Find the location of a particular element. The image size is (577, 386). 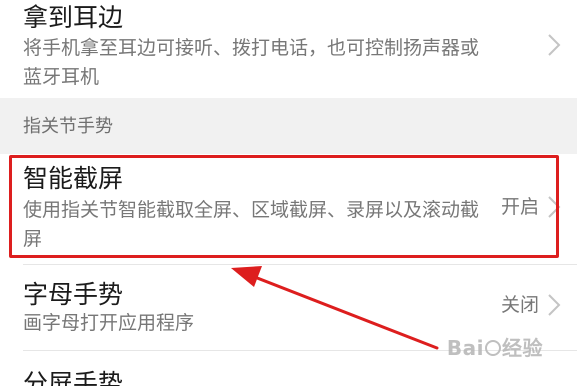

paw-logo-icon is located at coordinates (493, 348).